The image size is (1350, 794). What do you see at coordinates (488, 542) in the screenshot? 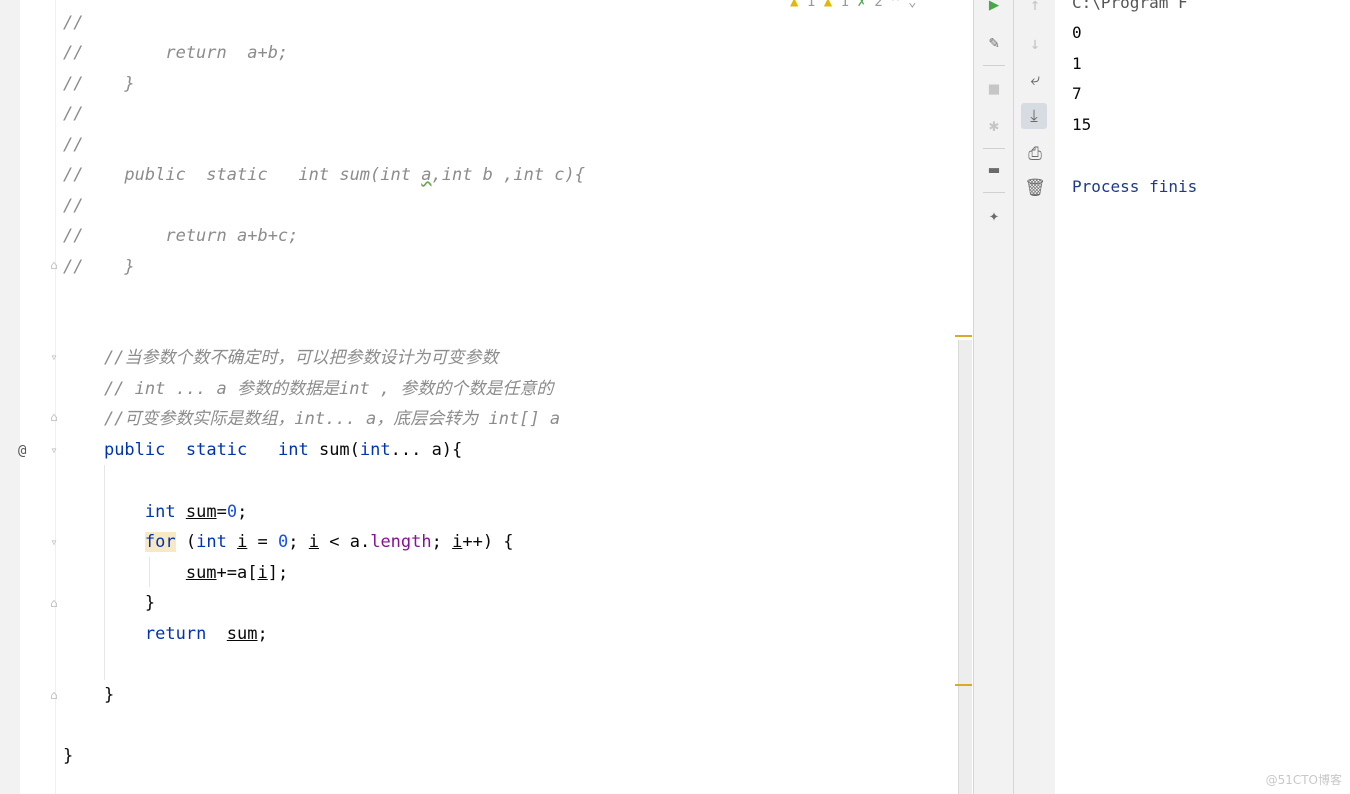
I see `code-token: ++) {` at bounding box center [488, 542].